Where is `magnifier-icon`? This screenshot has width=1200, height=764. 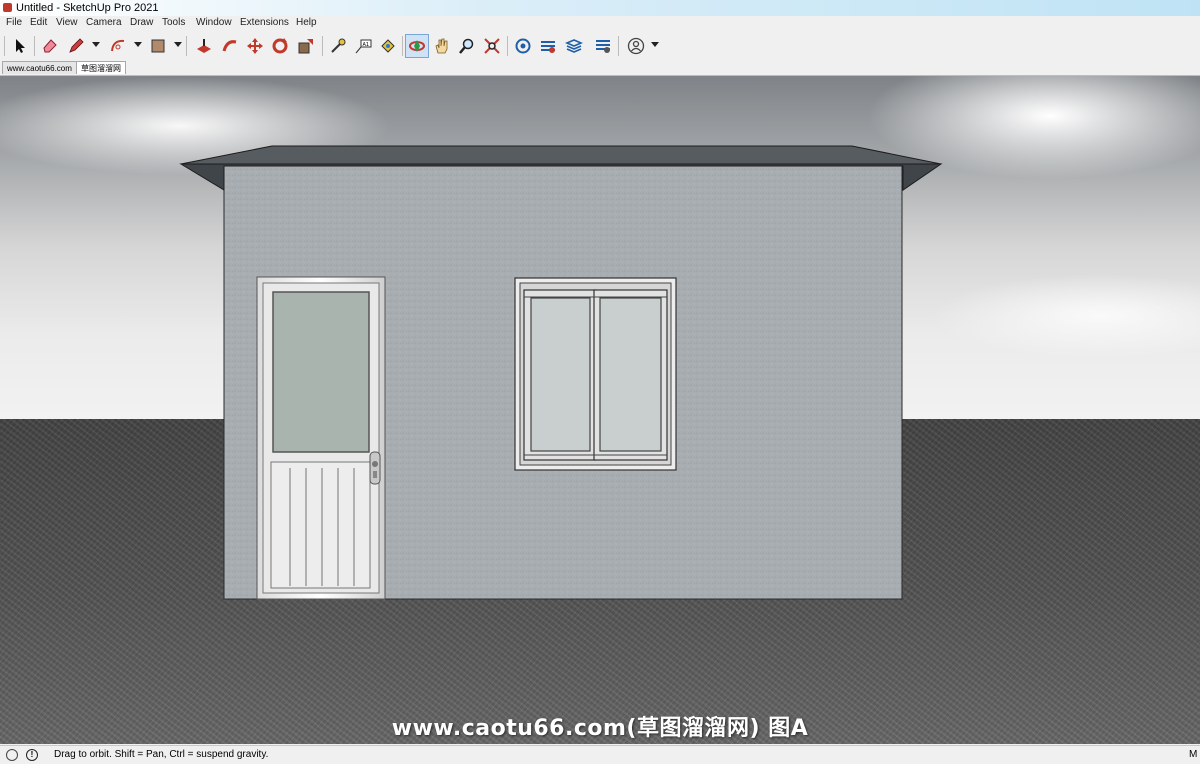 magnifier-icon is located at coordinates (466, 46).